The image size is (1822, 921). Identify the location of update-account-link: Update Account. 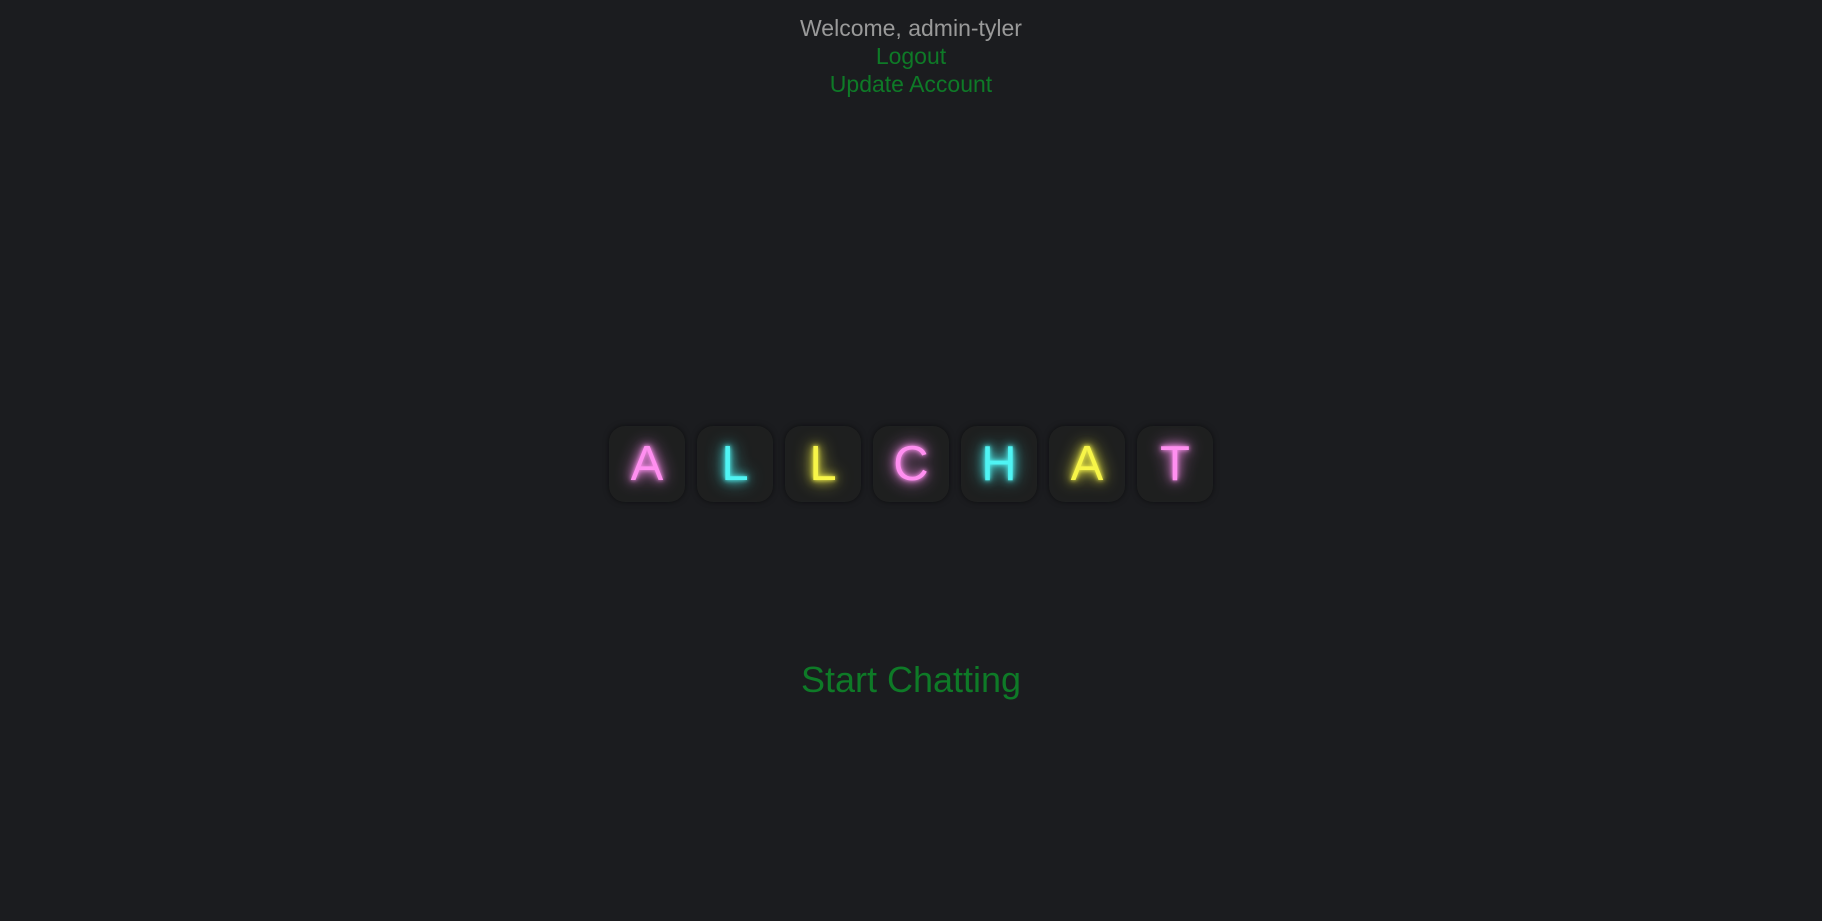
(911, 84).